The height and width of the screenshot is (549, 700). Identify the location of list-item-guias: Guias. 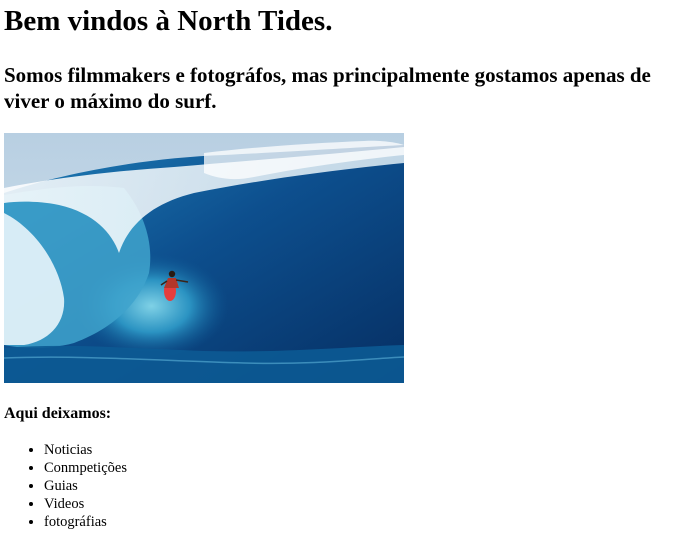
(370, 486).